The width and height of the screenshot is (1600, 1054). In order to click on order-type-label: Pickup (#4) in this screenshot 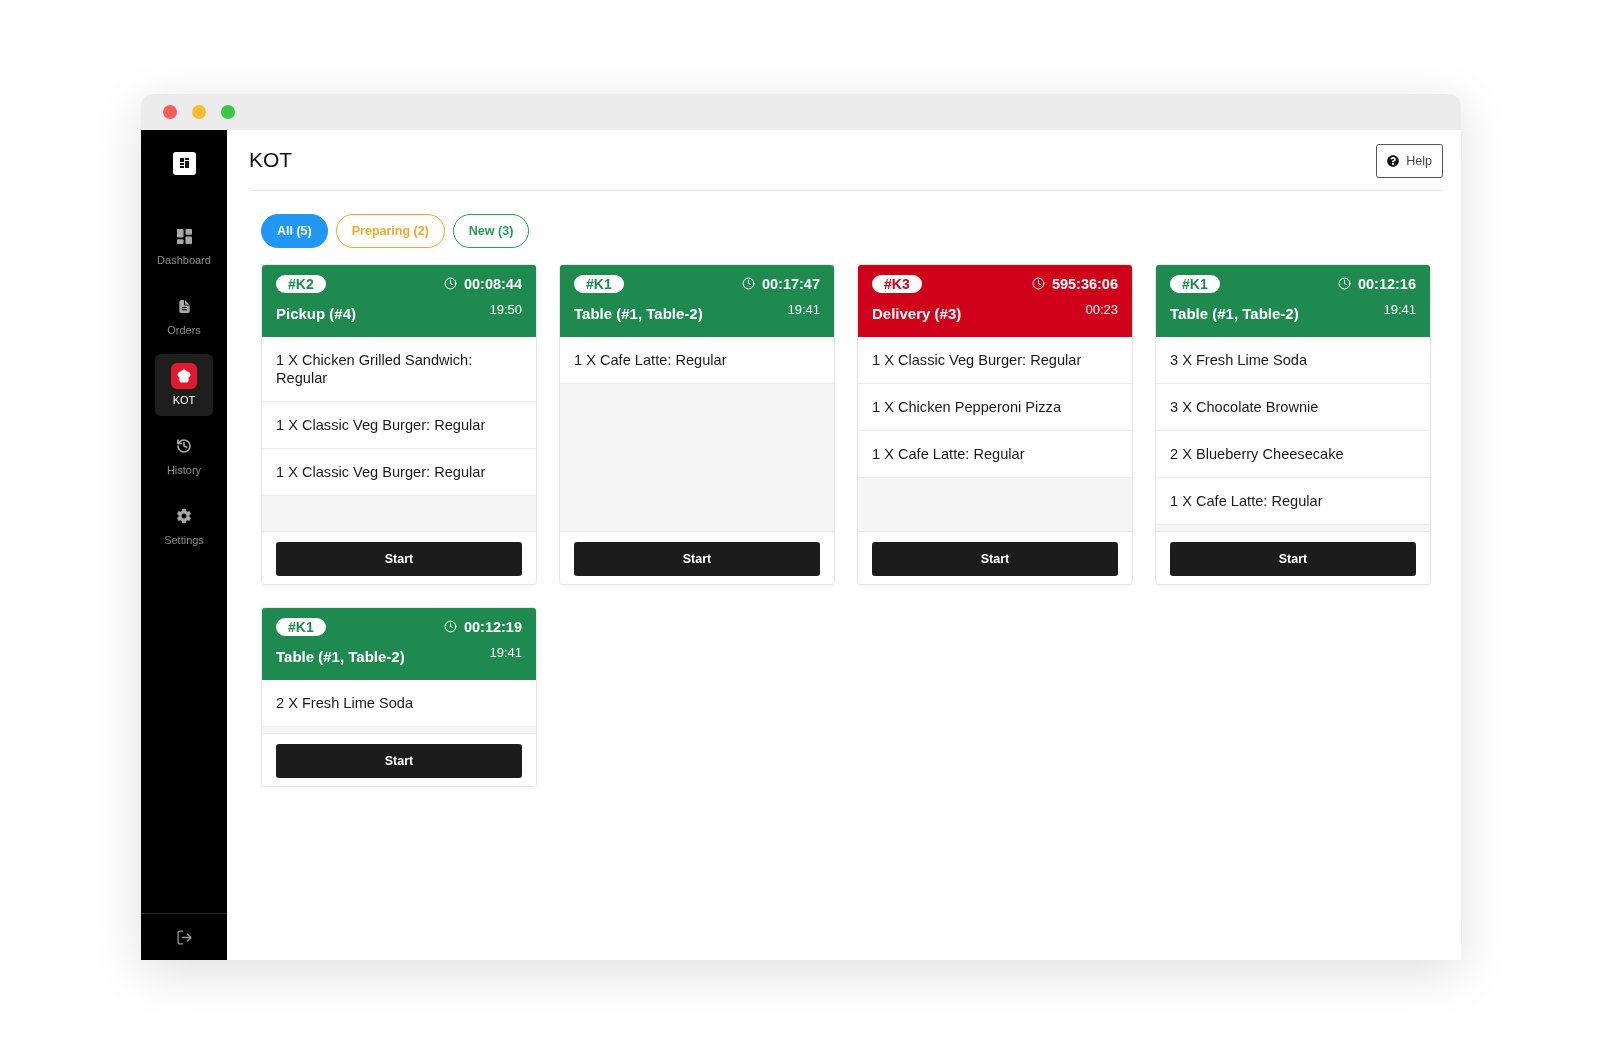, I will do `click(316, 314)`.